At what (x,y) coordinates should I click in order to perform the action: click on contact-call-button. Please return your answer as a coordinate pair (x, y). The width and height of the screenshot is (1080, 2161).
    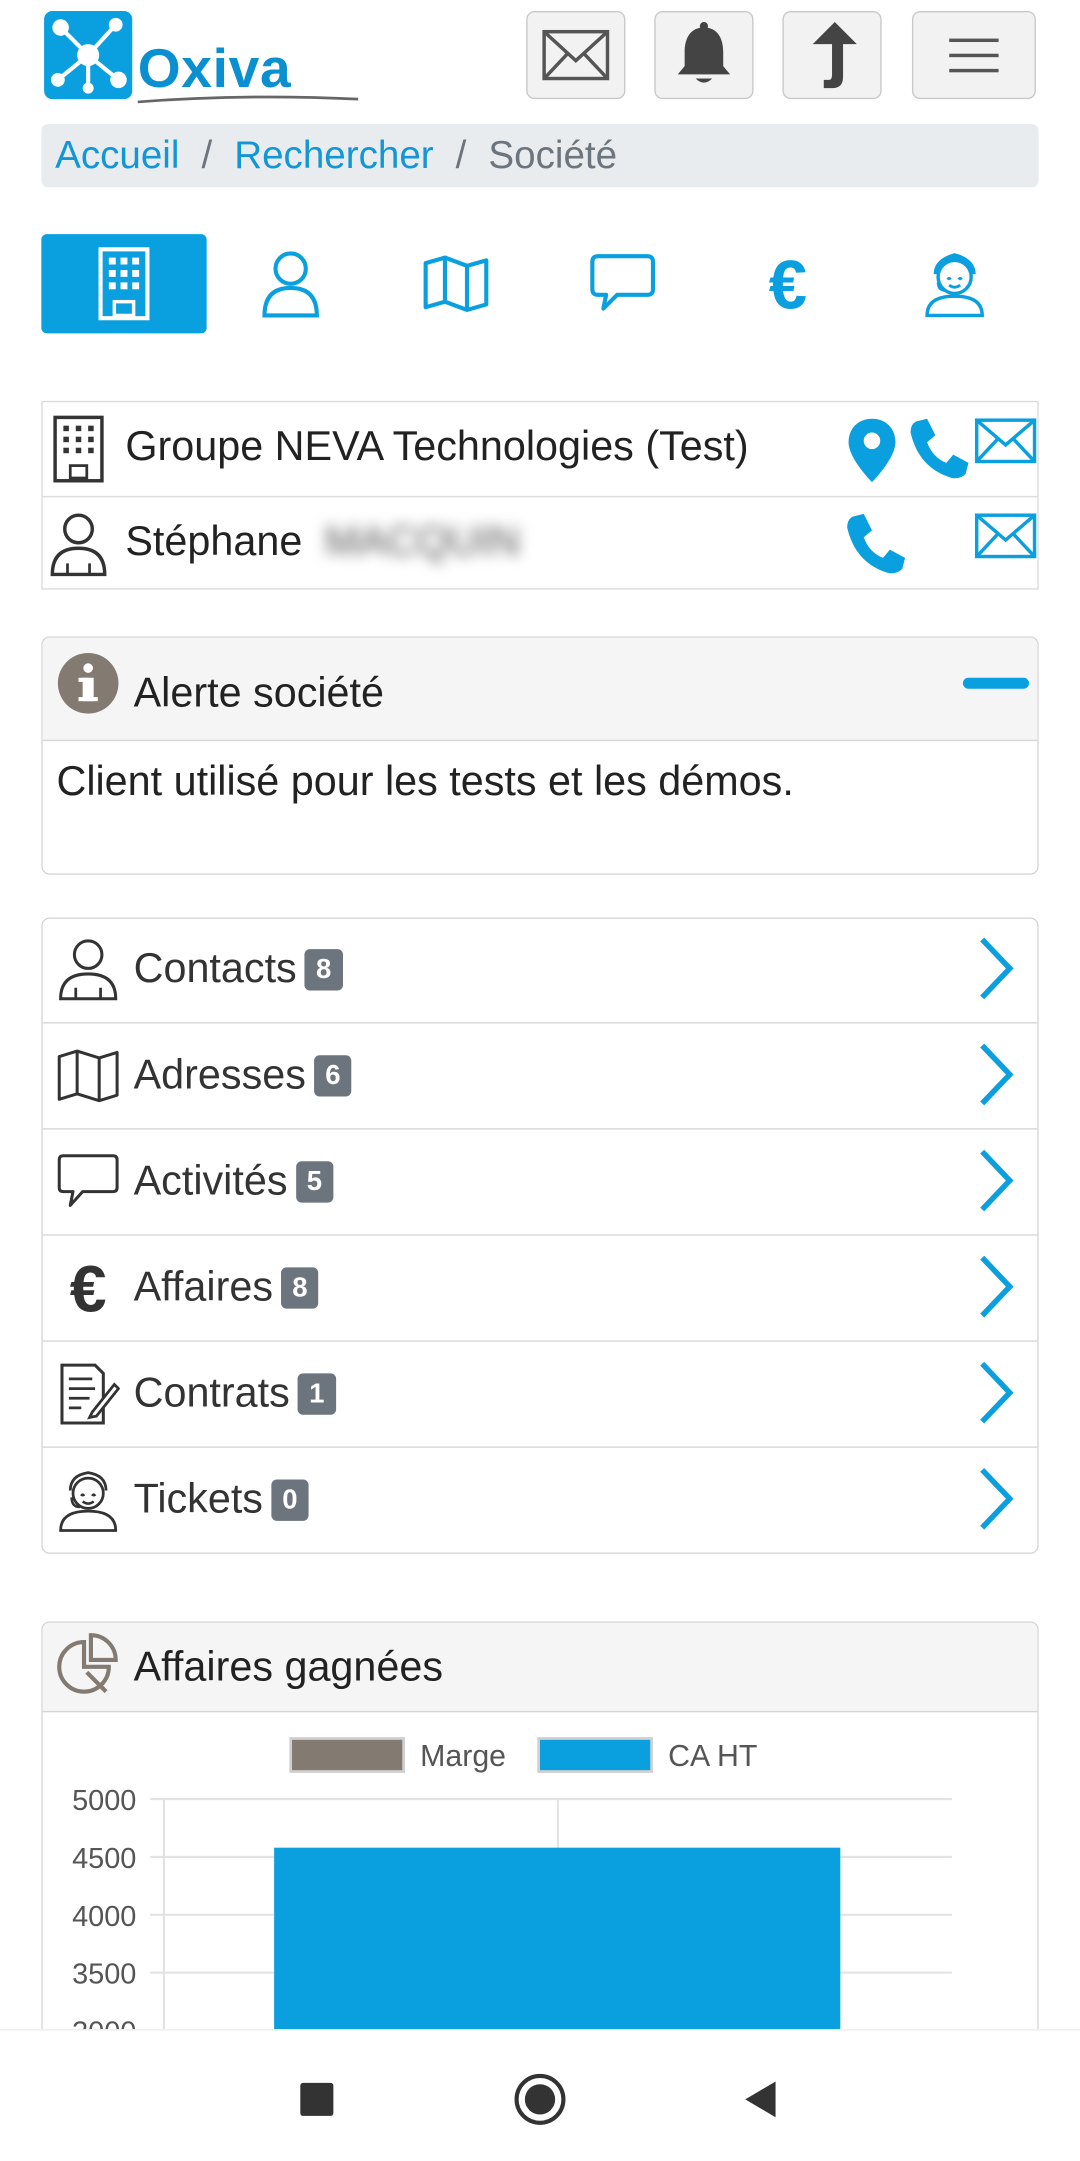
    Looking at the image, I should click on (875, 544).